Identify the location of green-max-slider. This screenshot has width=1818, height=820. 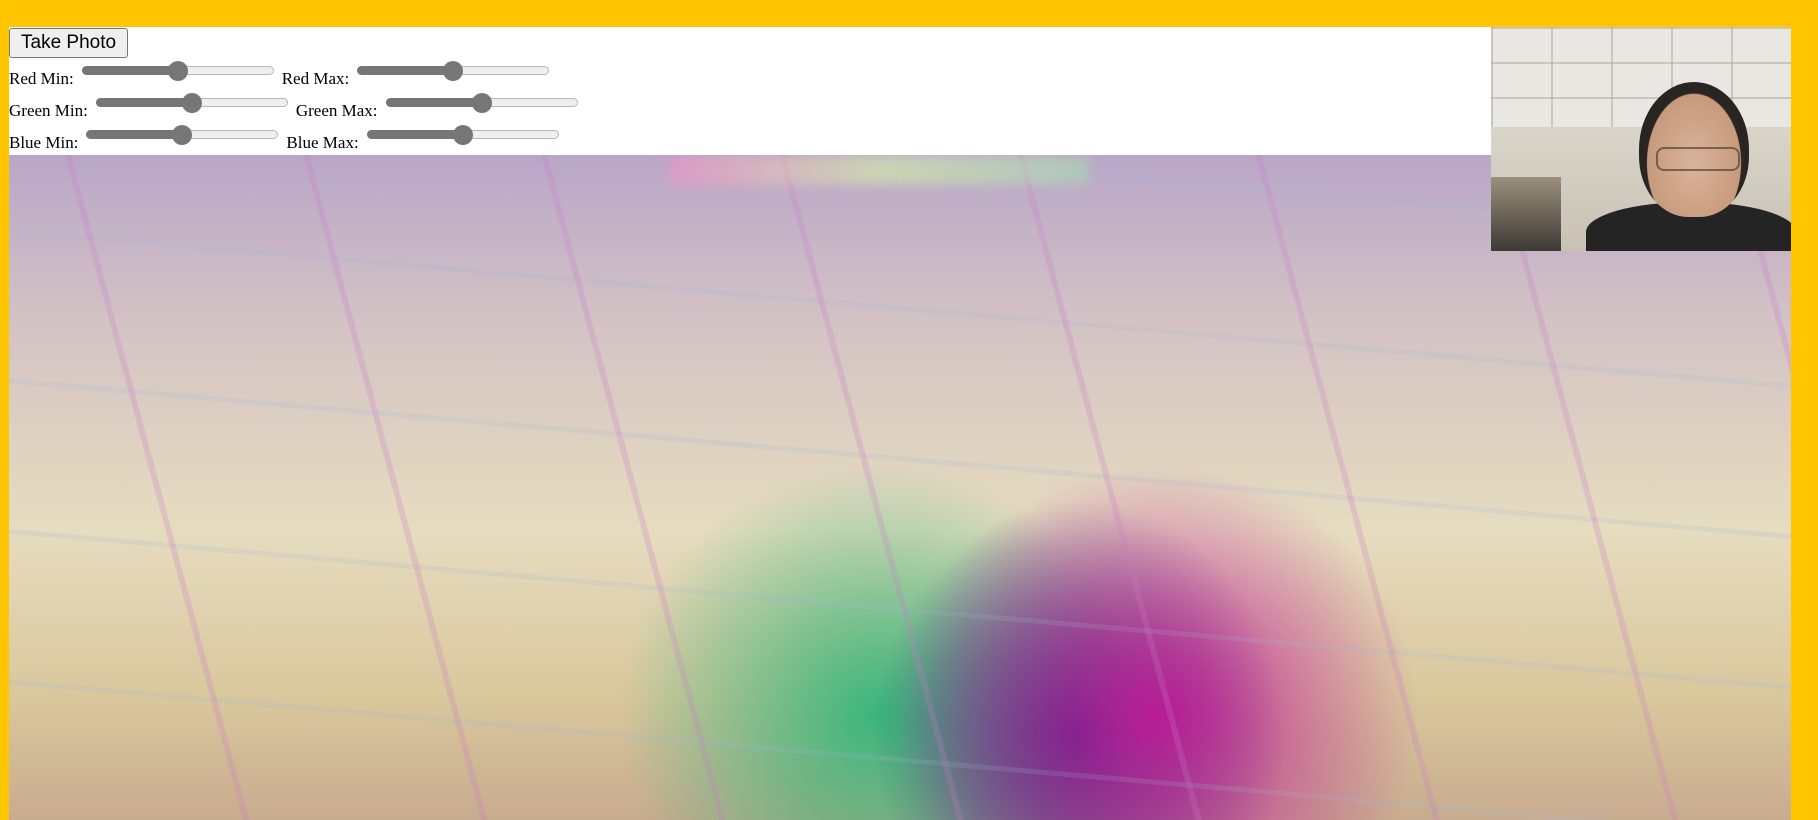
(481, 103).